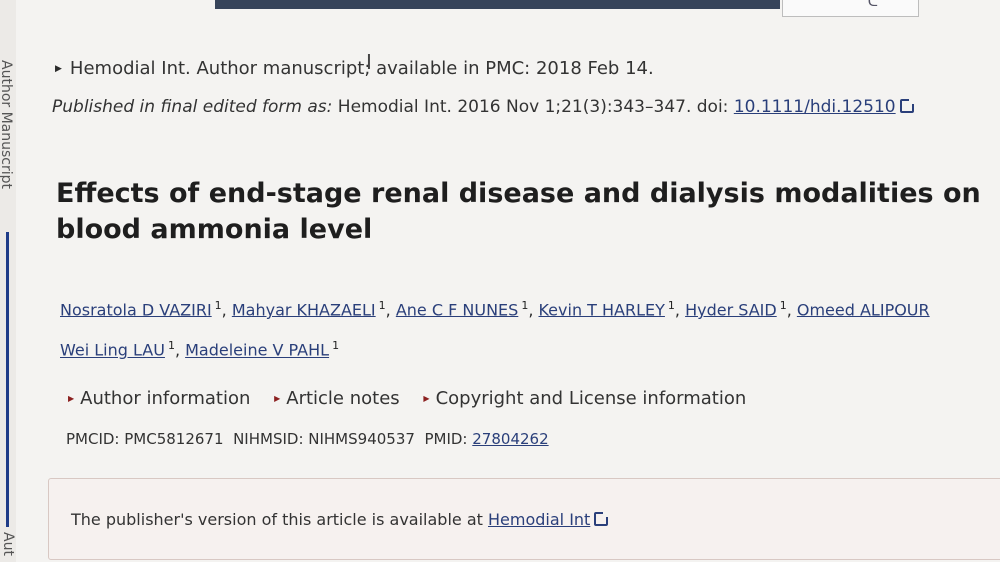 The width and height of the screenshot is (1000, 562). I want to click on author-link: Kevin T HARLEY, so click(601, 309).